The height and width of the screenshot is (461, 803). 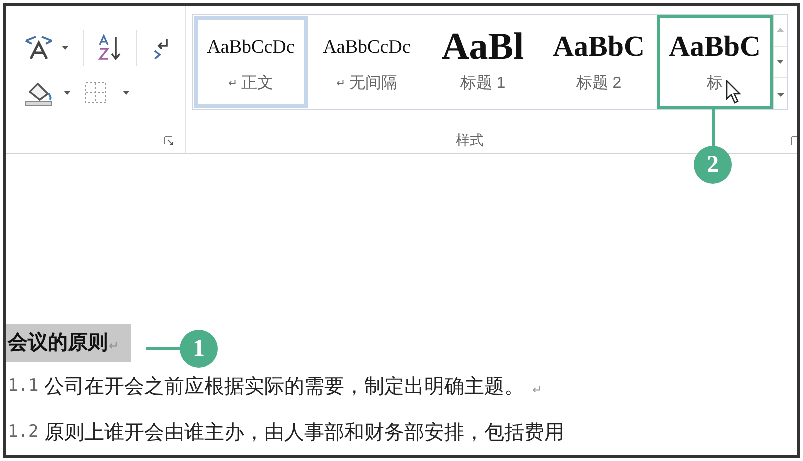 What do you see at coordinates (715, 84) in the screenshot?
I see `style-label: 标` at bounding box center [715, 84].